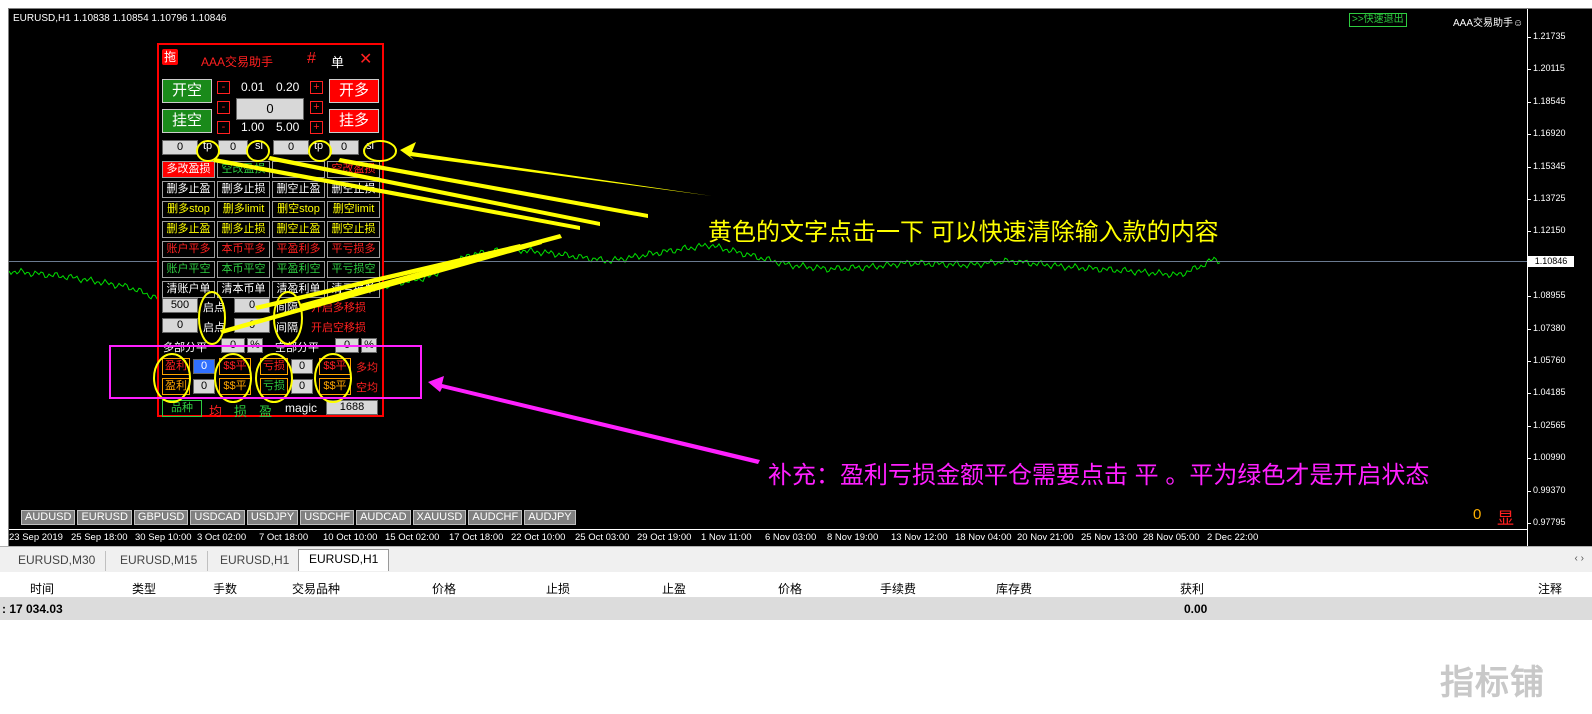  I want to click on long-sl-label: sl, so click(259, 146).